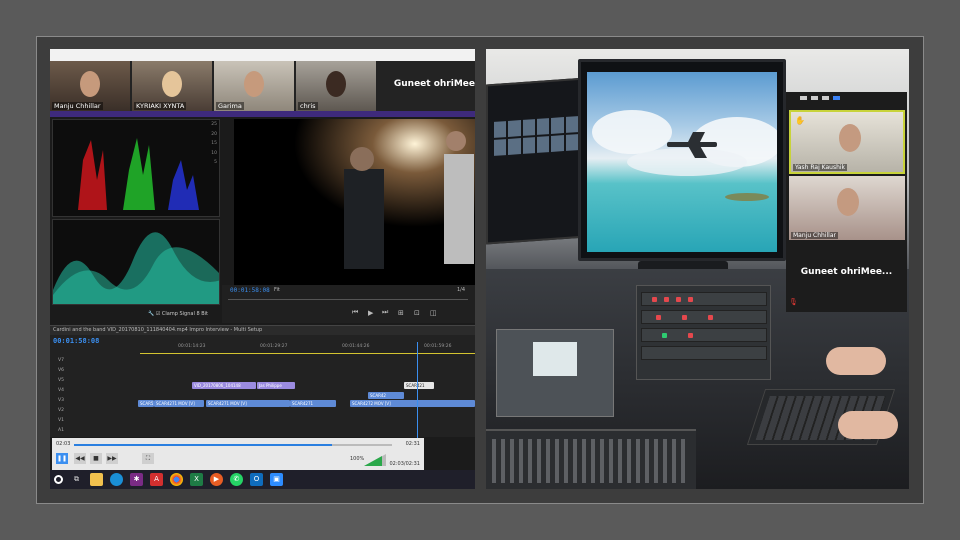 The height and width of the screenshot is (540, 960). What do you see at coordinates (136, 268) in the screenshot?
I see `waveform-graph` at bounding box center [136, 268].